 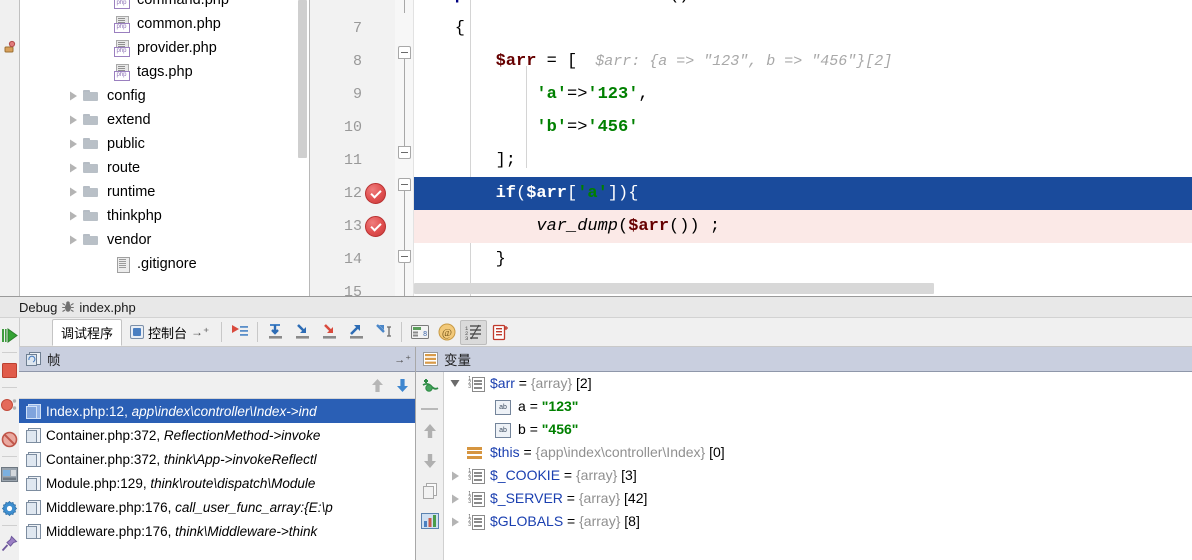 What do you see at coordinates (500, 332) in the screenshot?
I see `copy-stack-button` at bounding box center [500, 332].